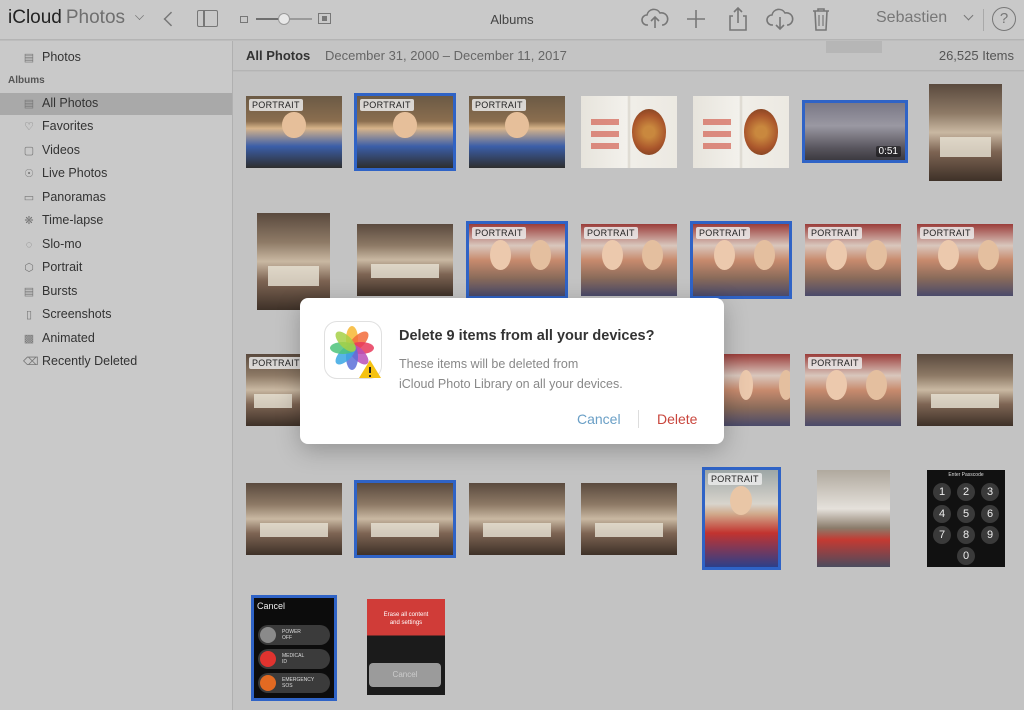  What do you see at coordinates (68, 338) in the screenshot?
I see `sidebar-item-label: Animated` at bounding box center [68, 338].